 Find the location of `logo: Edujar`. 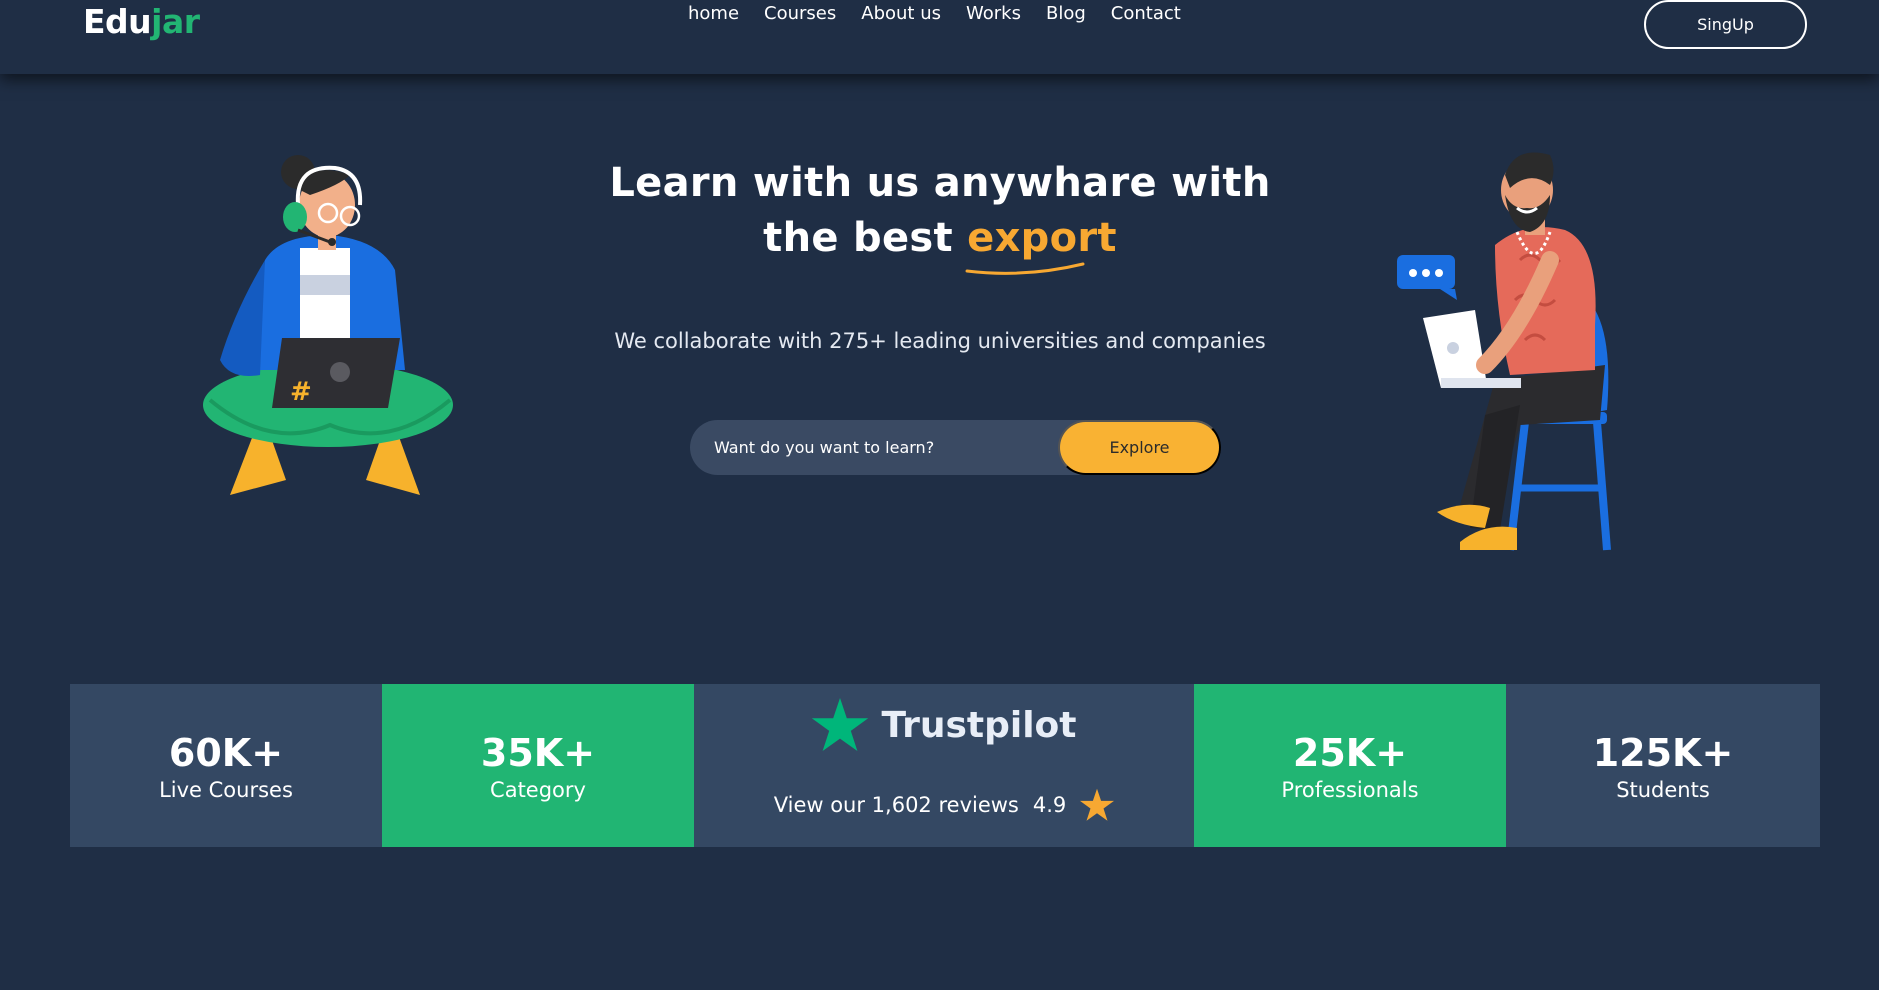

logo: Edujar is located at coordinates (141, 21).